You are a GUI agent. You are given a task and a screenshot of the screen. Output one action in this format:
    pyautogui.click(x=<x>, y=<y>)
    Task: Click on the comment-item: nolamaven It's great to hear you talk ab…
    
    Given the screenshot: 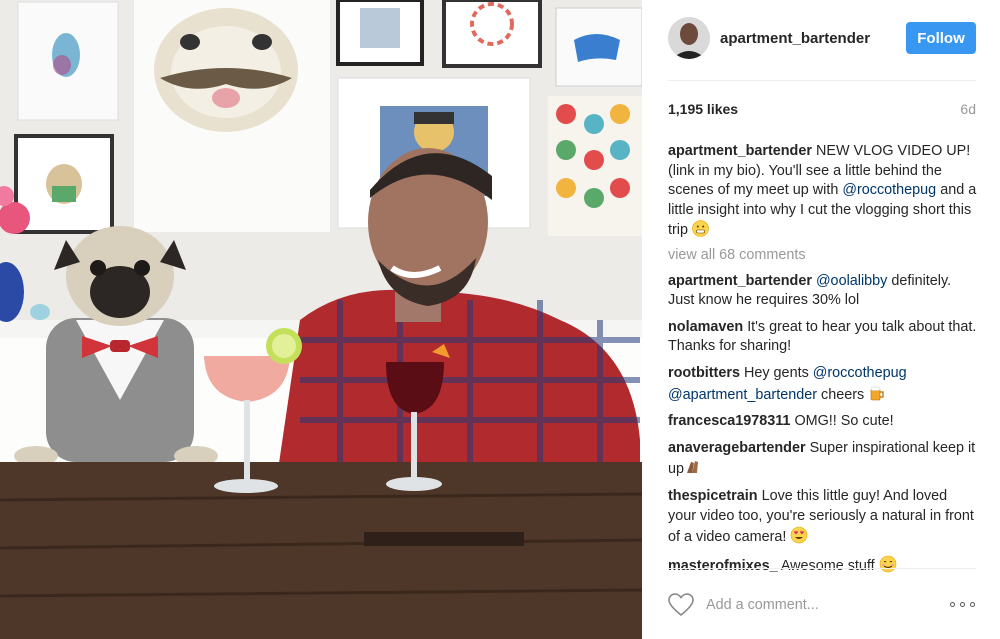 What is the action you would take?
    pyautogui.click(x=823, y=337)
    